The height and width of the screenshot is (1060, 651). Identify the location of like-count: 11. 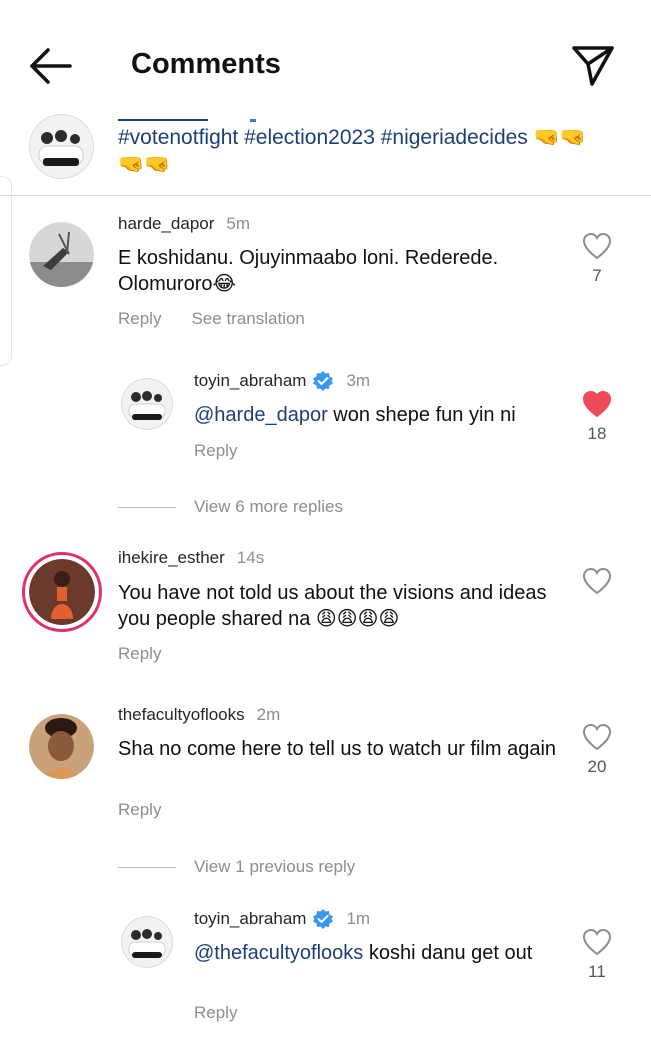
(597, 971).